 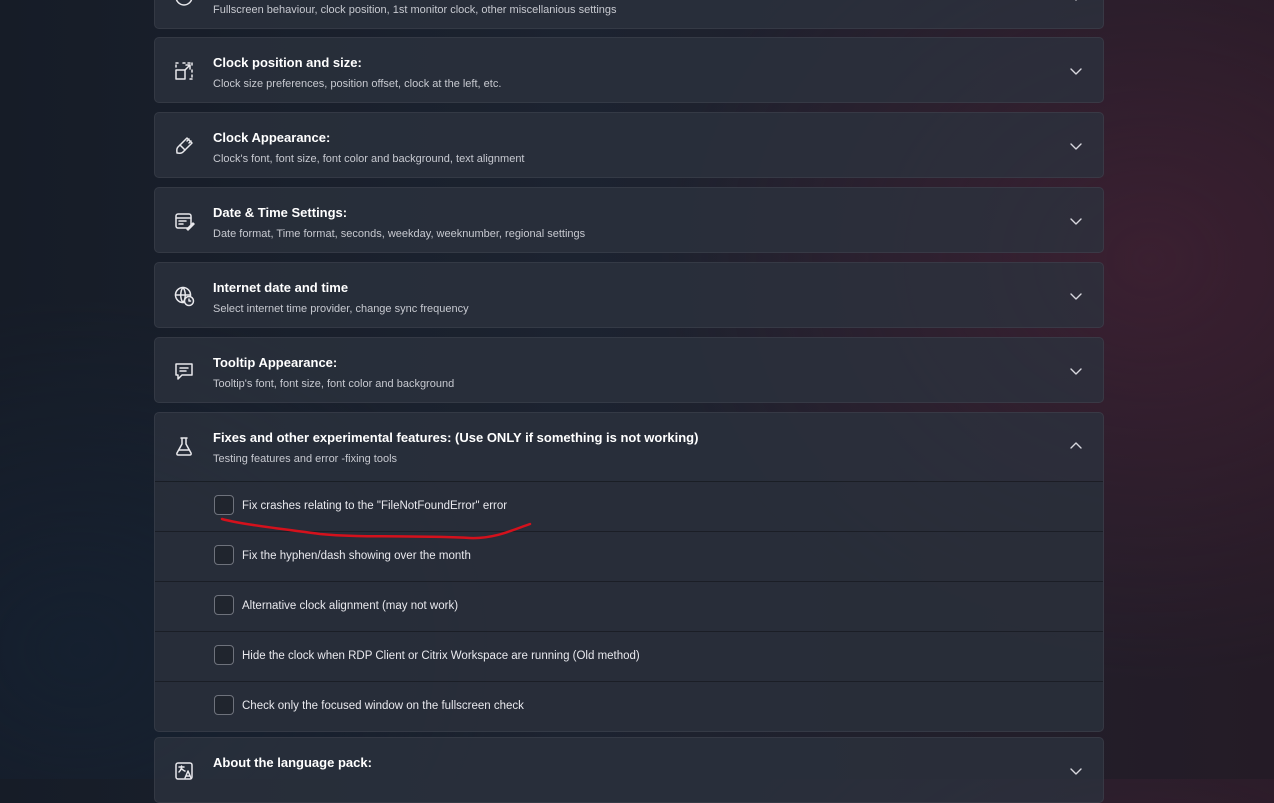 I want to click on focused-window-checkbox, so click(x=224, y=705).